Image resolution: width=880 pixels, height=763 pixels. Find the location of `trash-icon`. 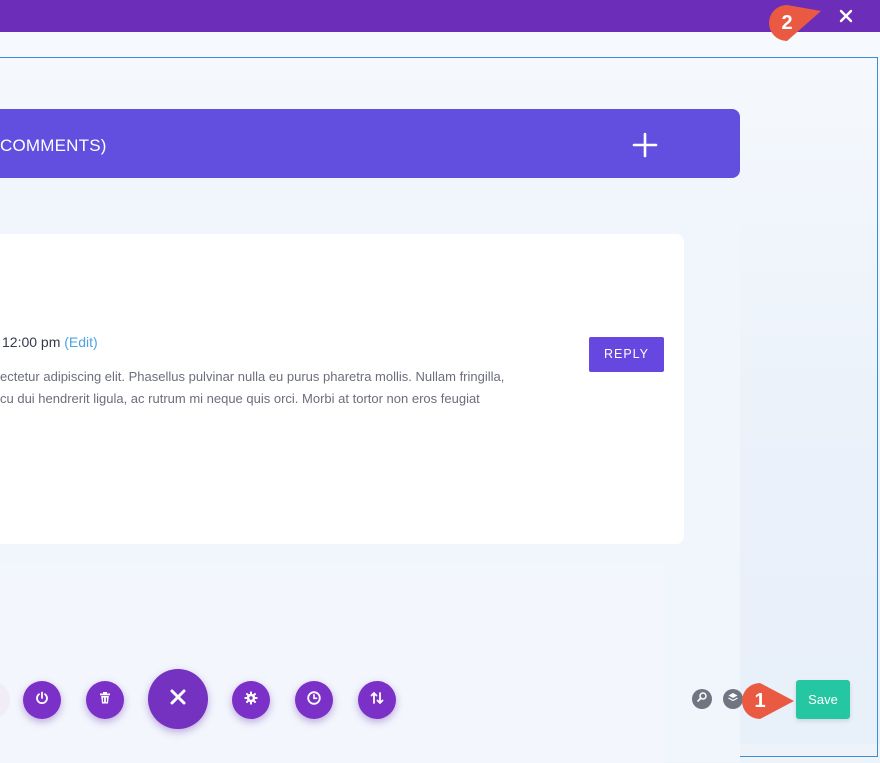

trash-icon is located at coordinates (105, 700).